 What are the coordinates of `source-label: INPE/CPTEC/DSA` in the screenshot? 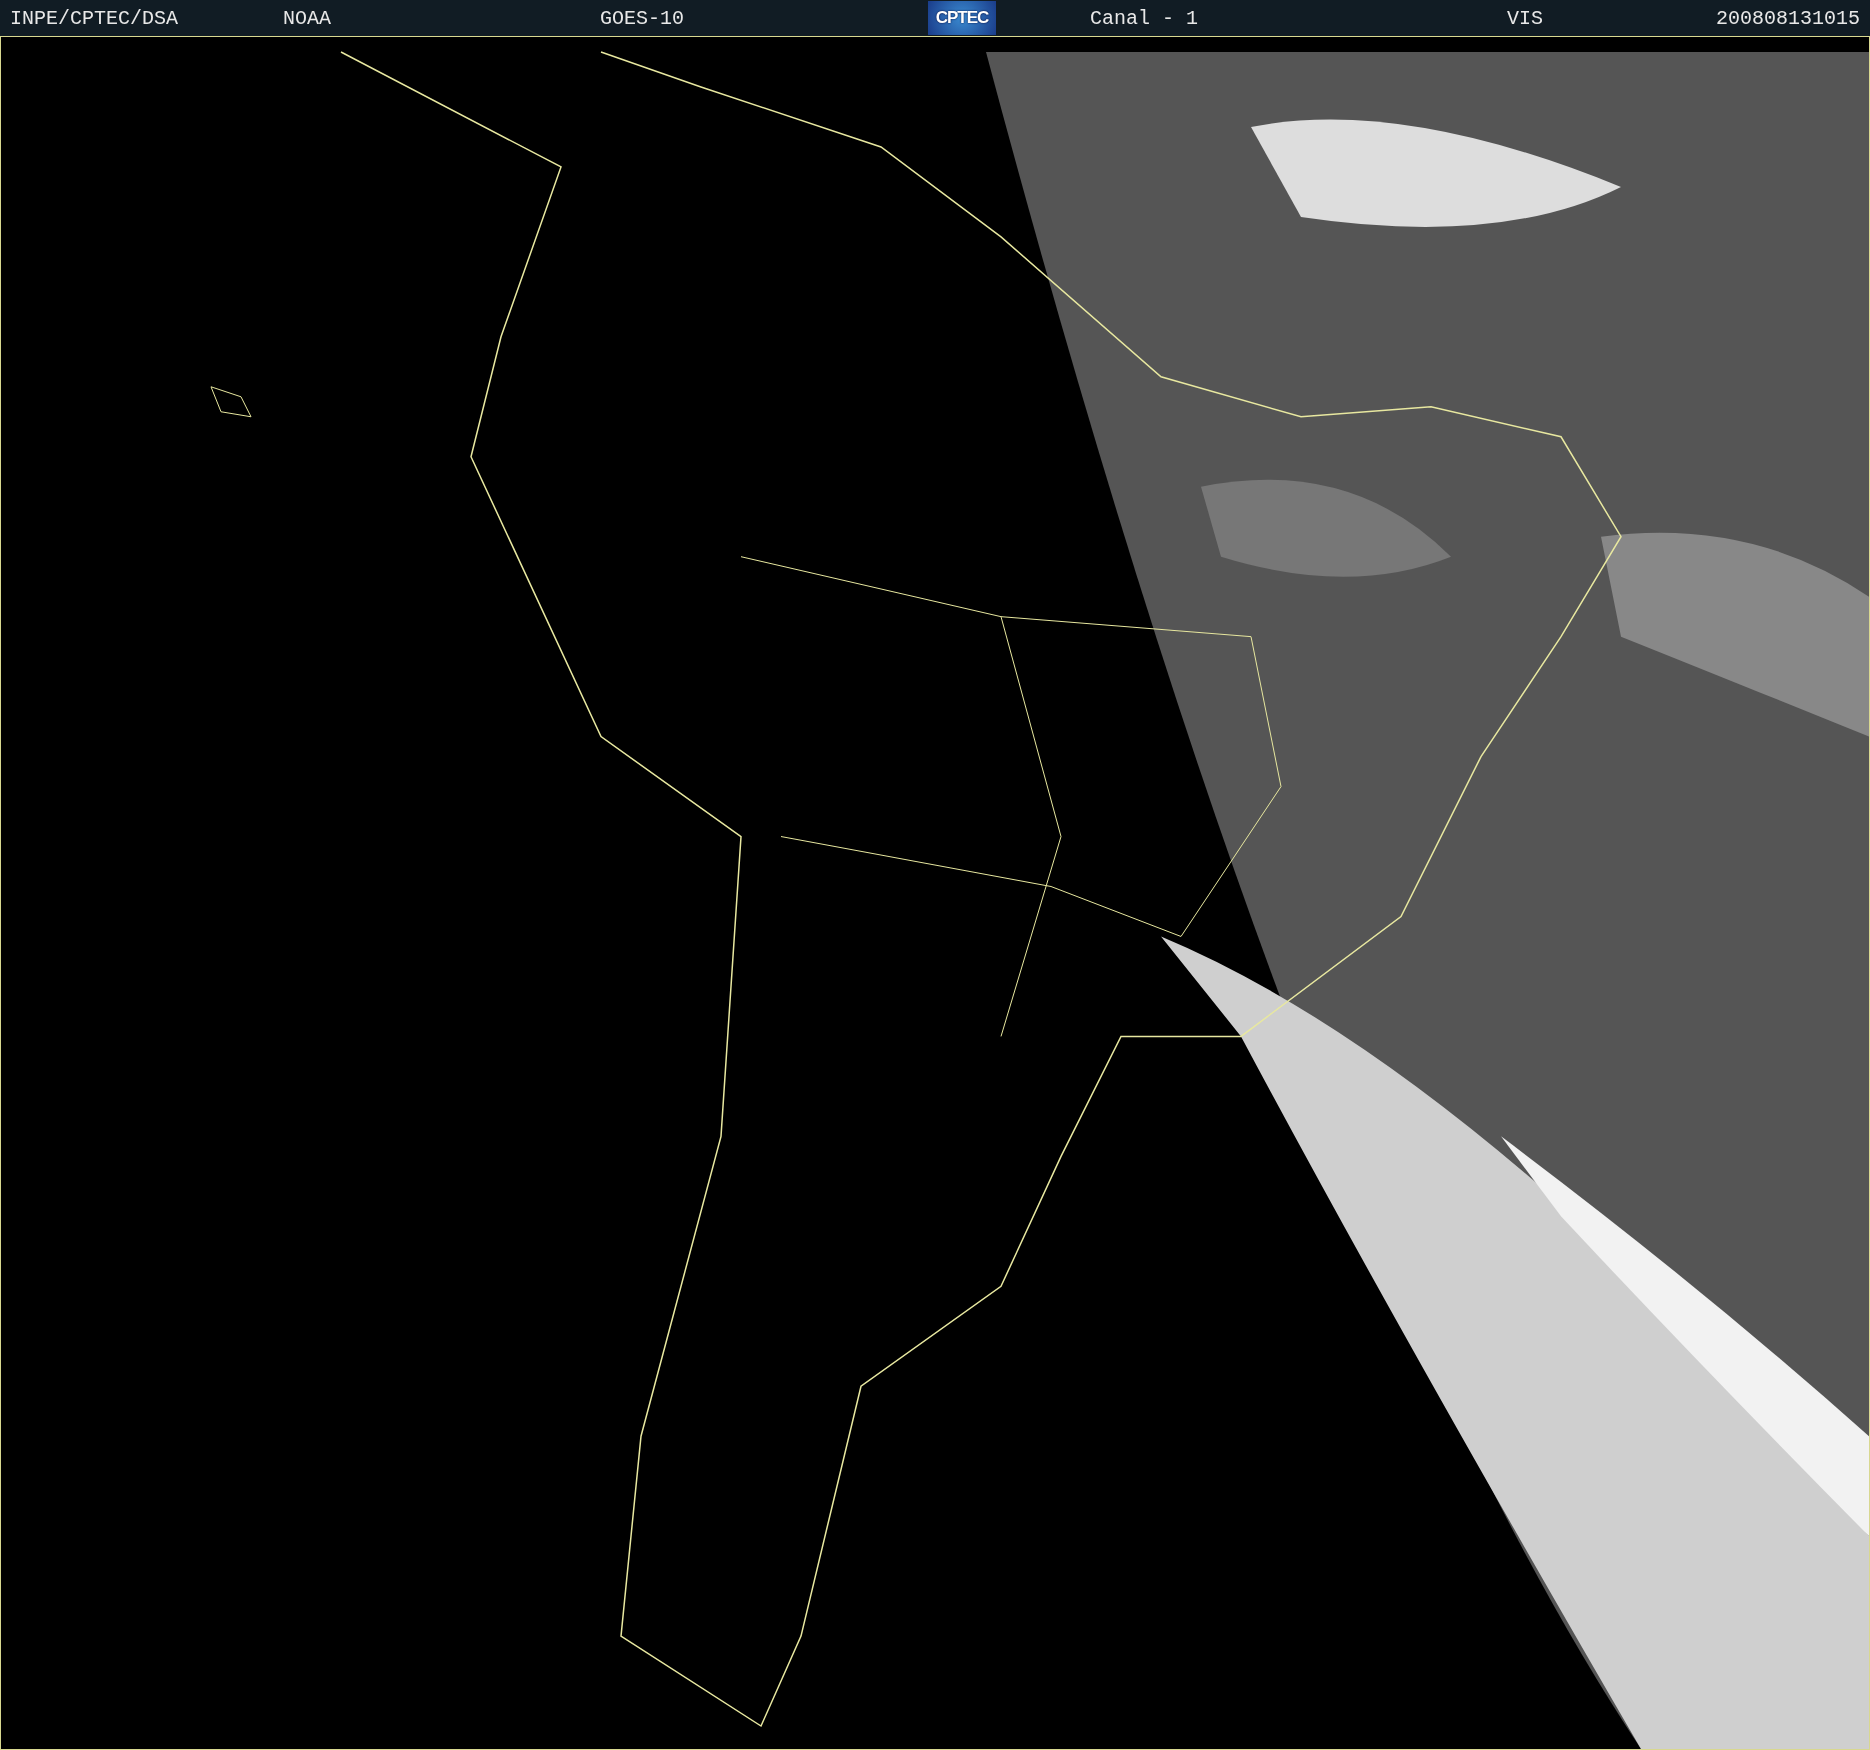 It's located at (94, 18).